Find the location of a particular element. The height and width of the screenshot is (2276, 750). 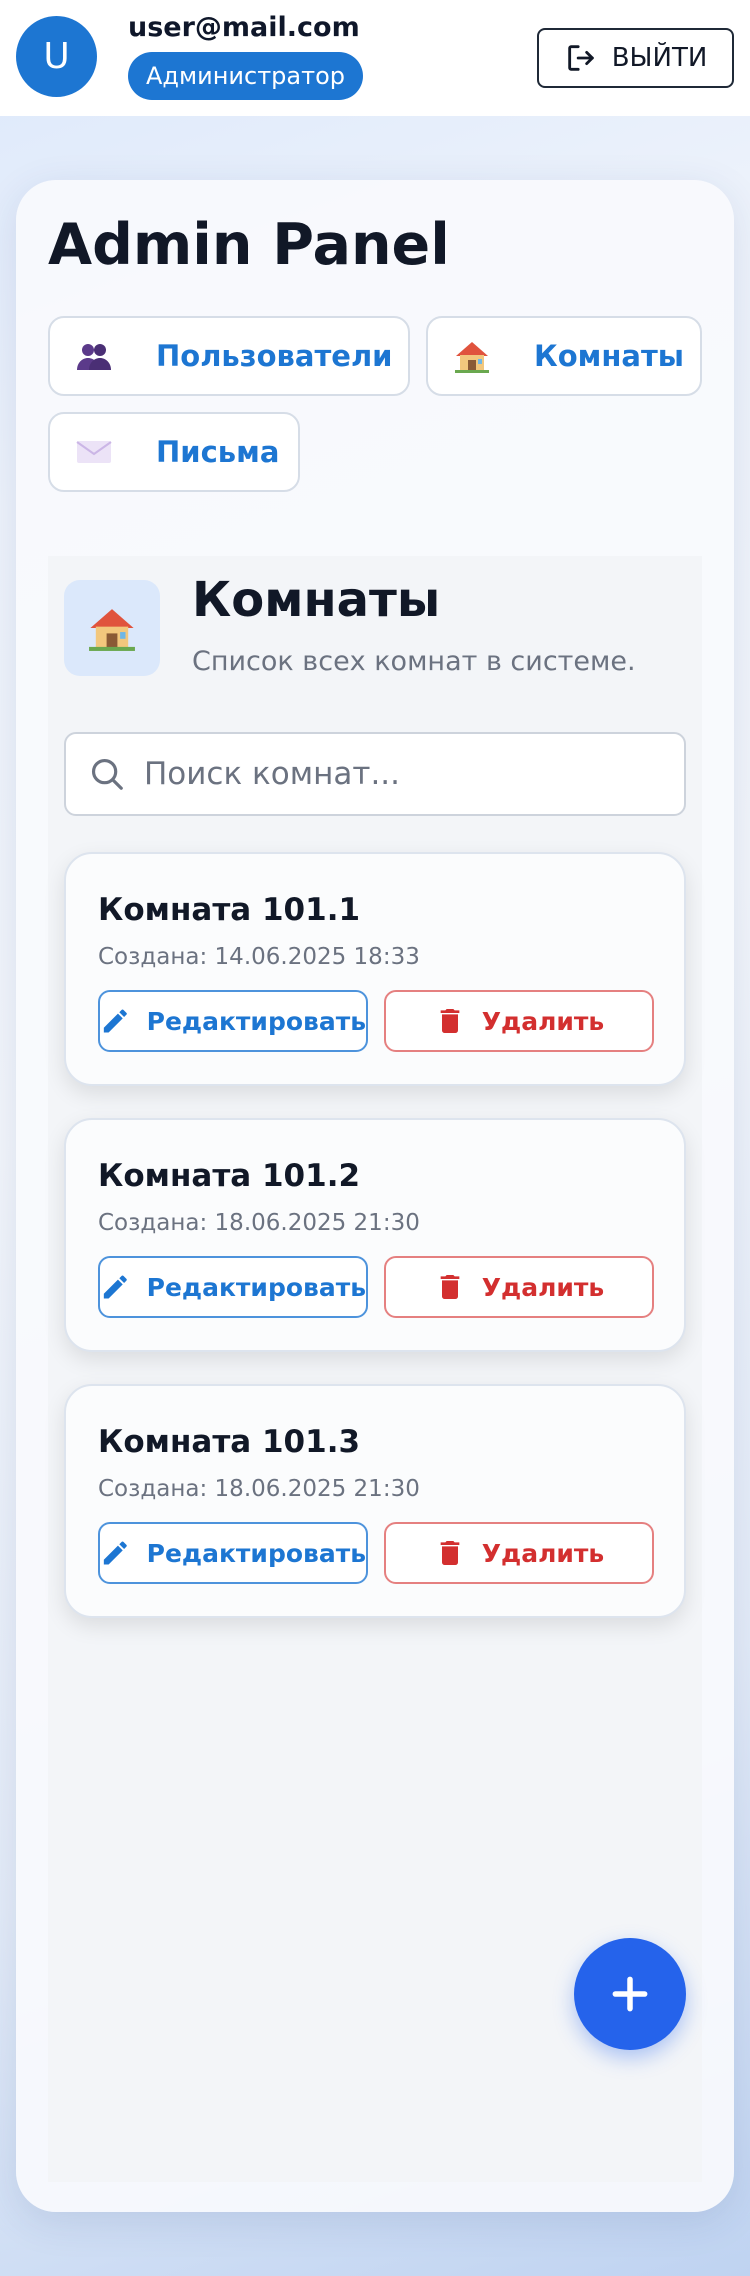

nav-users-button: Пользователи is located at coordinates (229, 356).